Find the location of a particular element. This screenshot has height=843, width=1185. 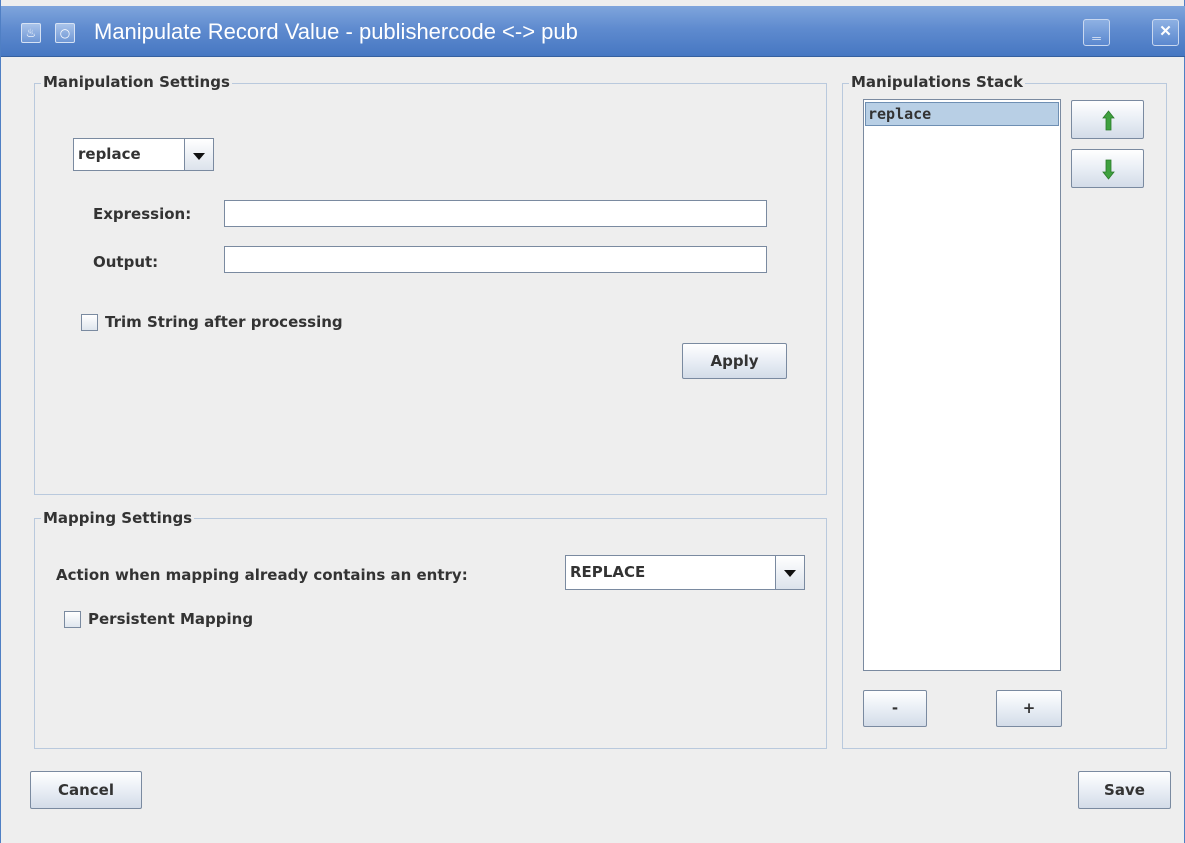

persistent-mapping-checkbox is located at coordinates (72, 619).